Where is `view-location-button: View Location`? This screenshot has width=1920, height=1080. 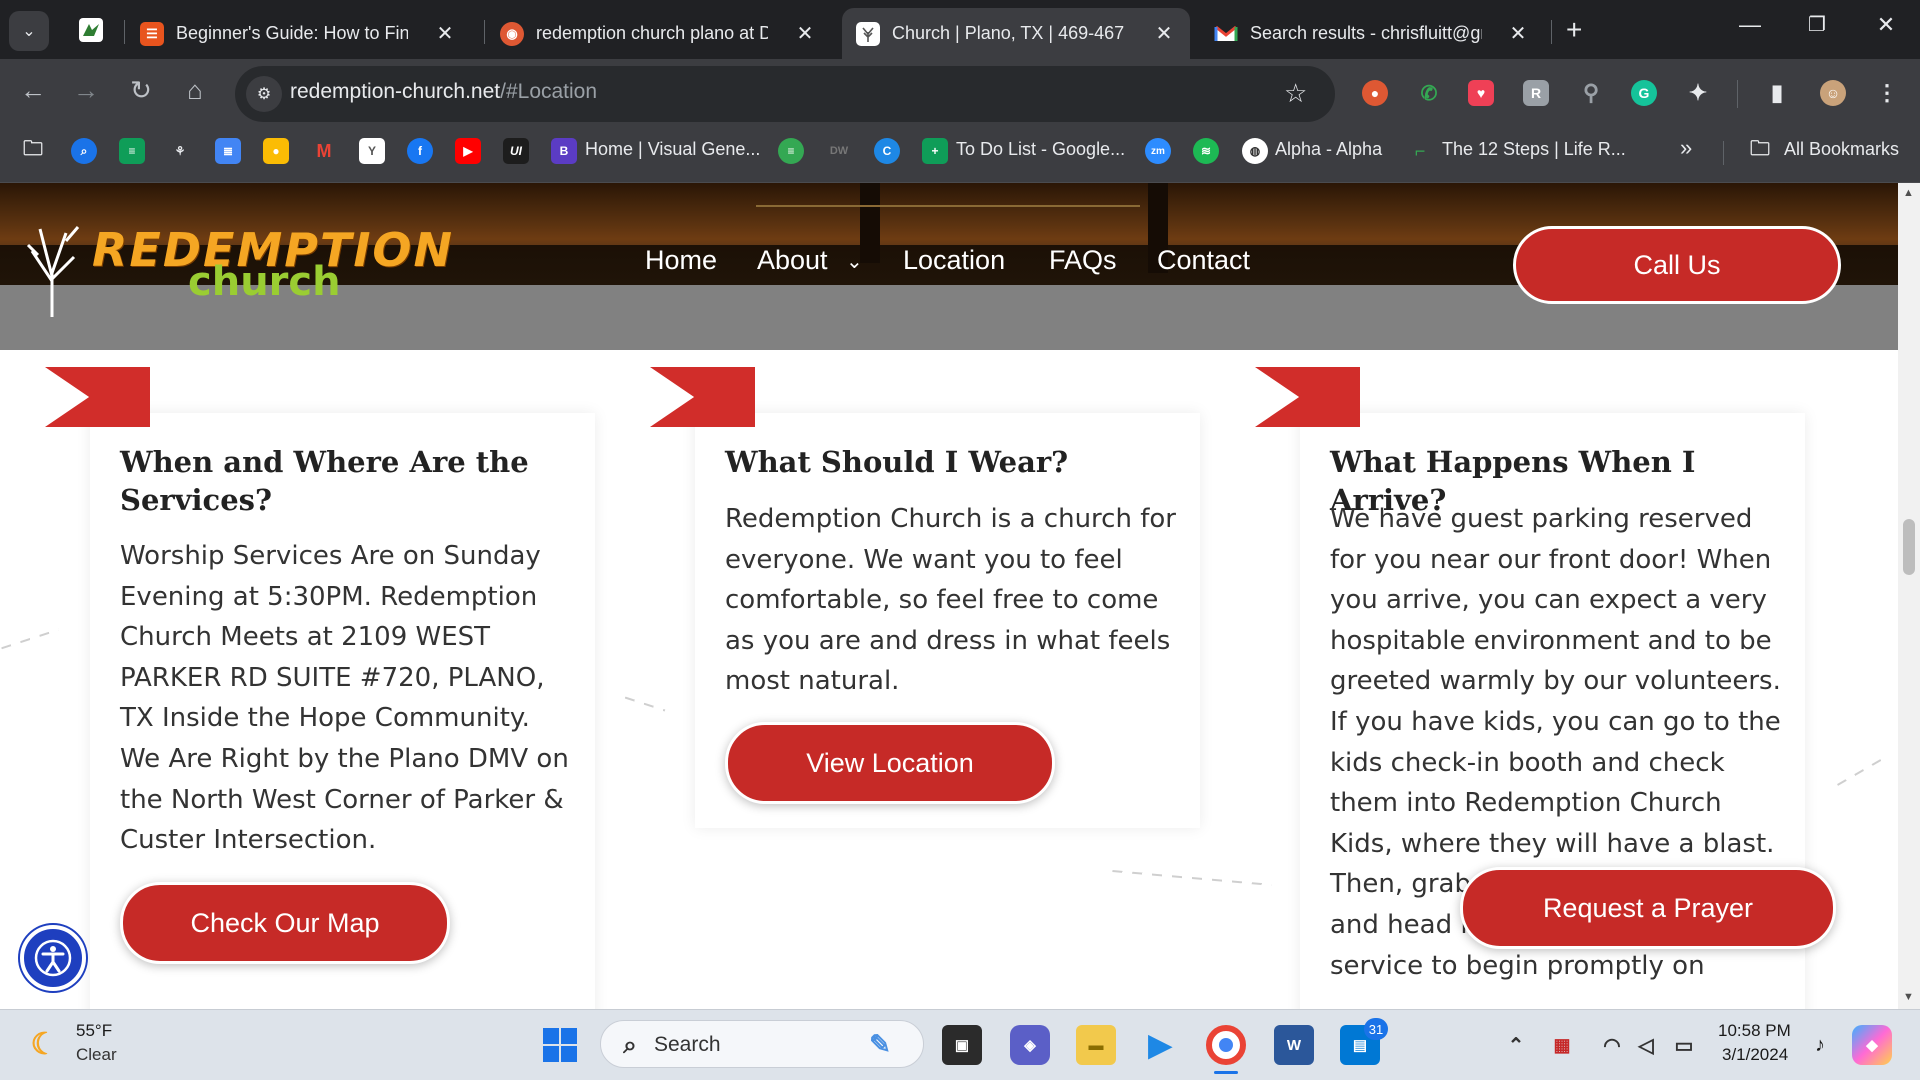
view-location-button: View Location is located at coordinates (890, 763).